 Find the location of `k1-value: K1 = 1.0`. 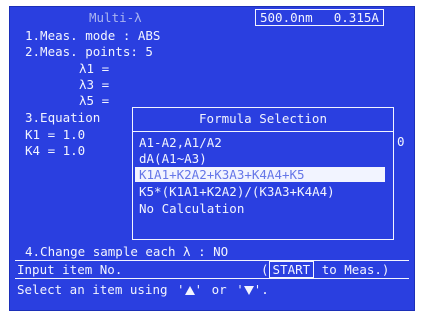

k1-value: K1 = 1.0 is located at coordinates (55, 134).